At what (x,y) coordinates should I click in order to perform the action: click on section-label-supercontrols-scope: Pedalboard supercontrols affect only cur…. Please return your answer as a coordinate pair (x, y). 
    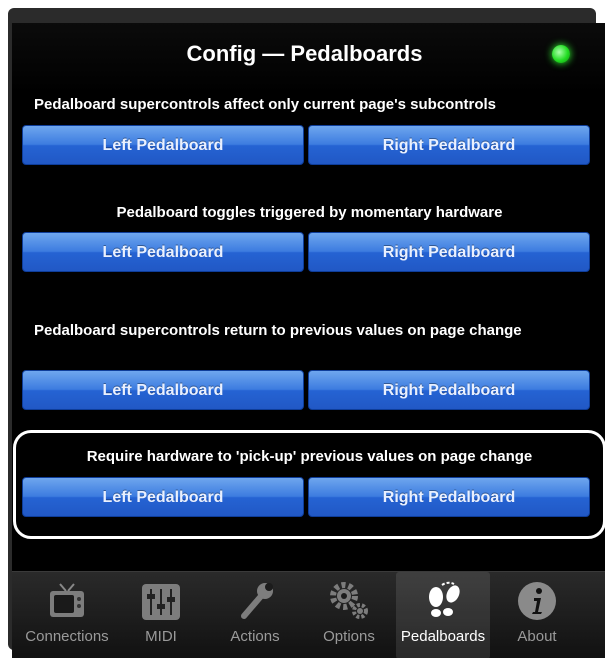
    Looking at the image, I should click on (265, 104).